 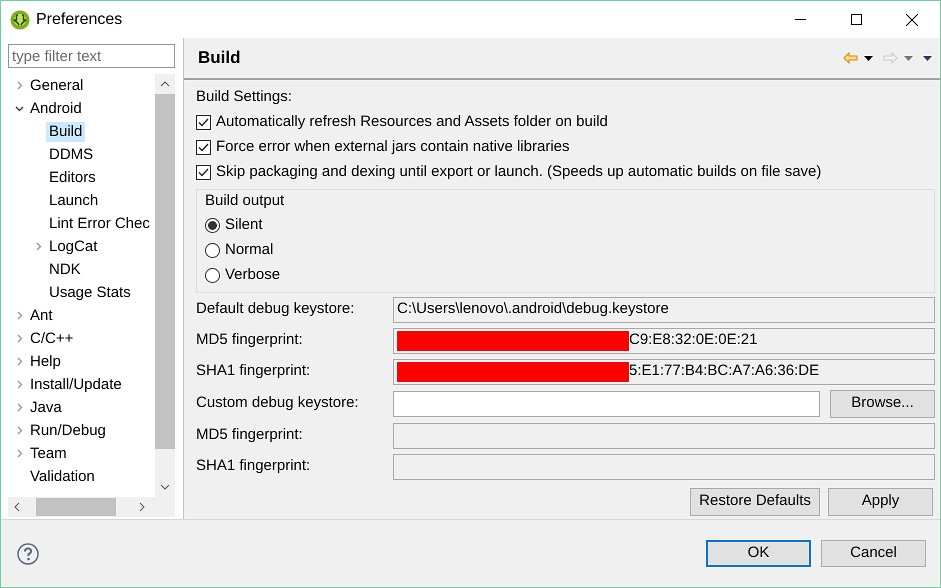 I want to click on group-title: Build output, so click(x=245, y=201).